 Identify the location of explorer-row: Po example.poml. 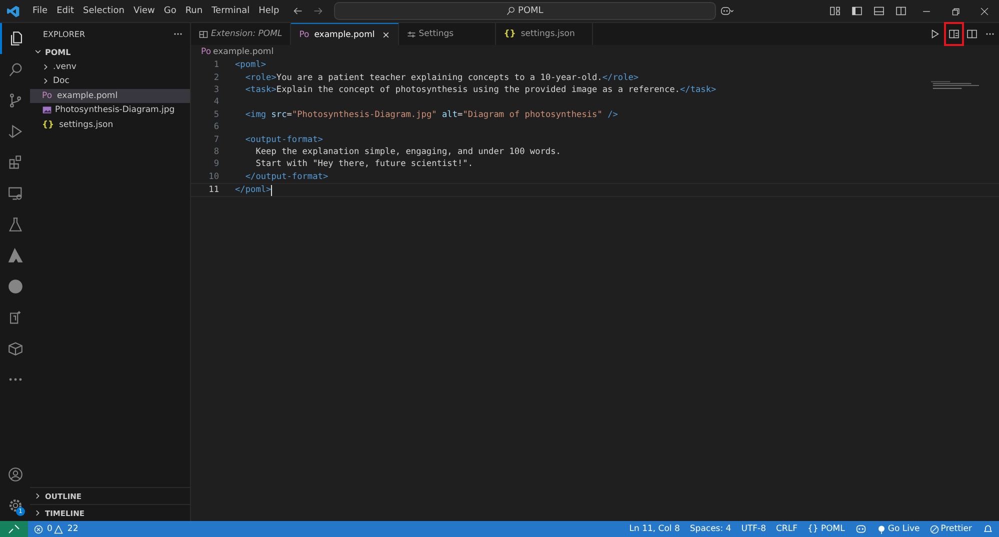
(110, 95).